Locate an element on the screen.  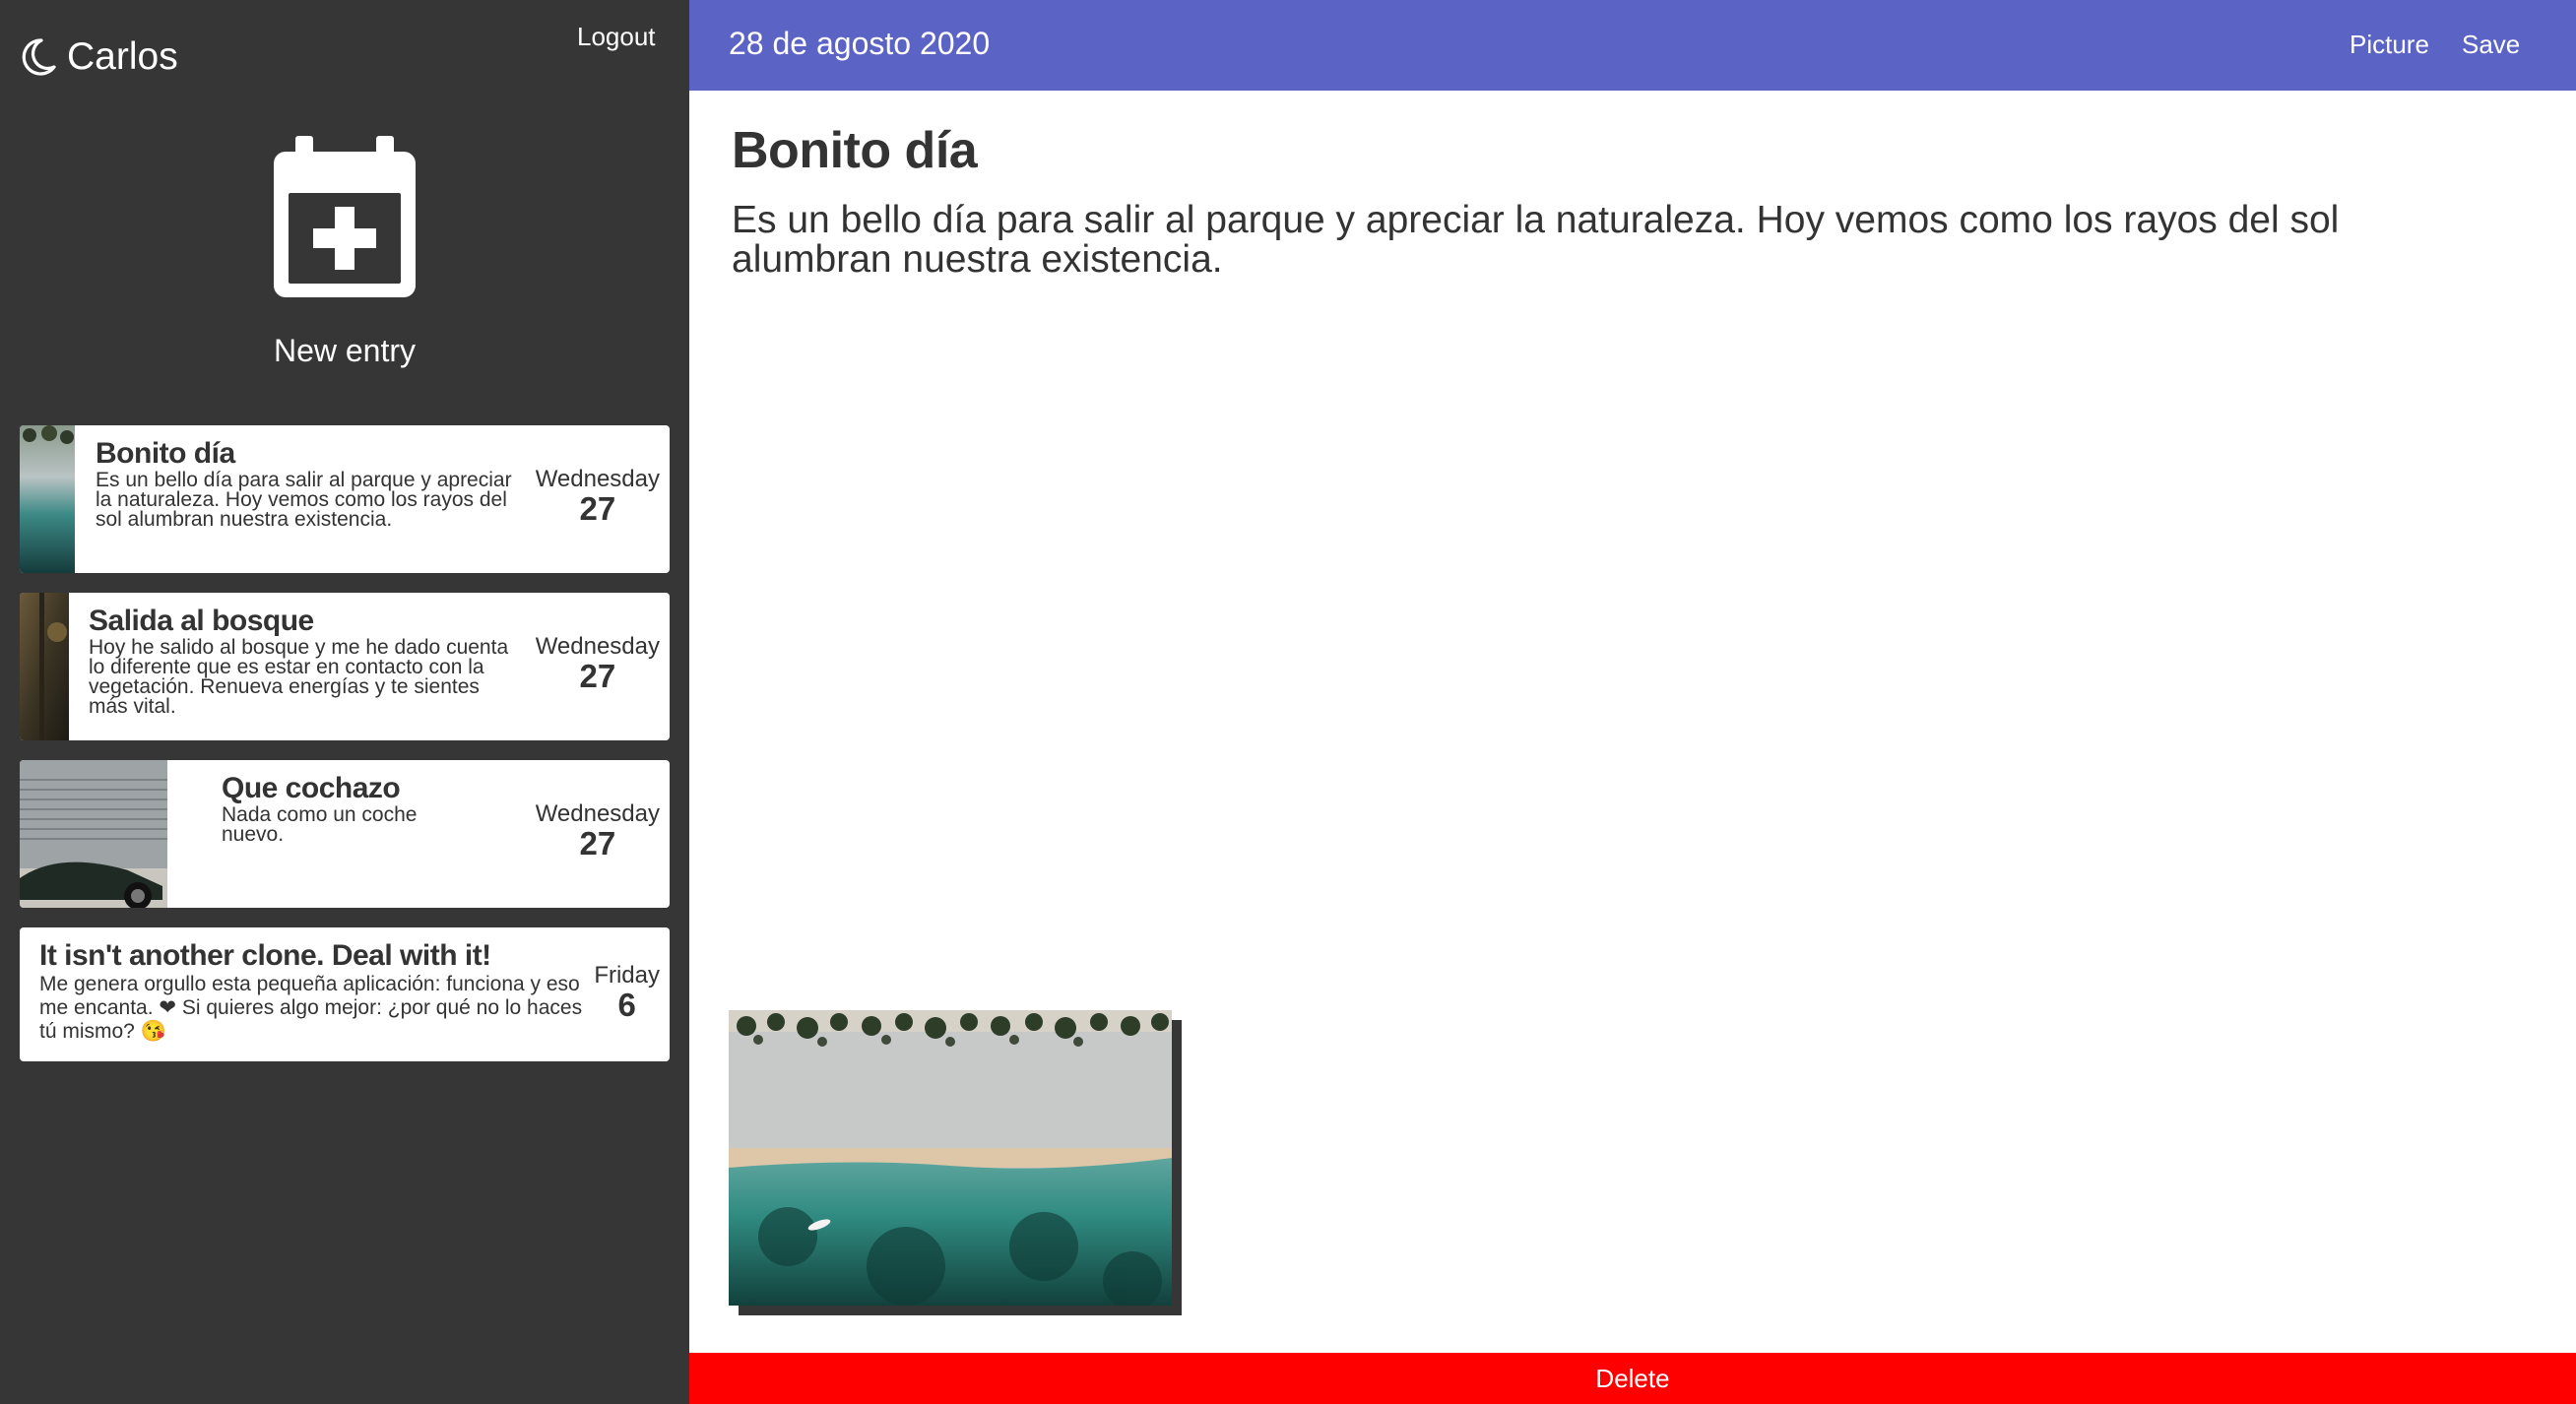
calendar-plus-icon is located at coordinates (345, 216).